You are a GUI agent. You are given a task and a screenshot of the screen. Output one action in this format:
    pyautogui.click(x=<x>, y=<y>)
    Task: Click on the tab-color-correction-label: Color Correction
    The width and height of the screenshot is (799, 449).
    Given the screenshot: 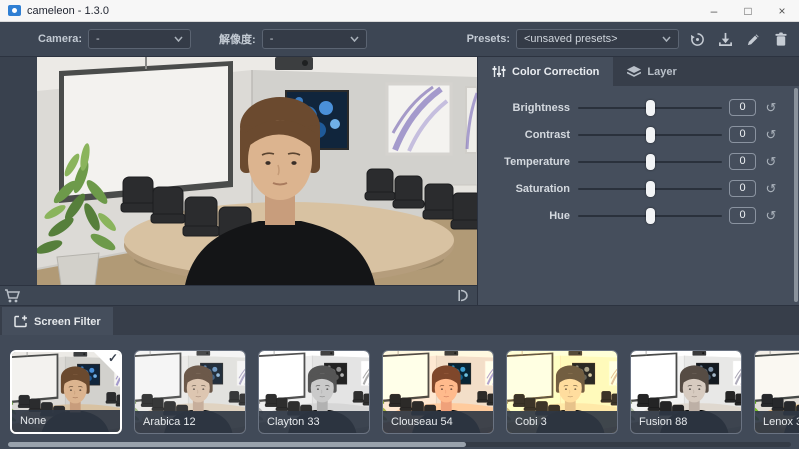 What is the action you would take?
    pyautogui.click(x=556, y=71)
    